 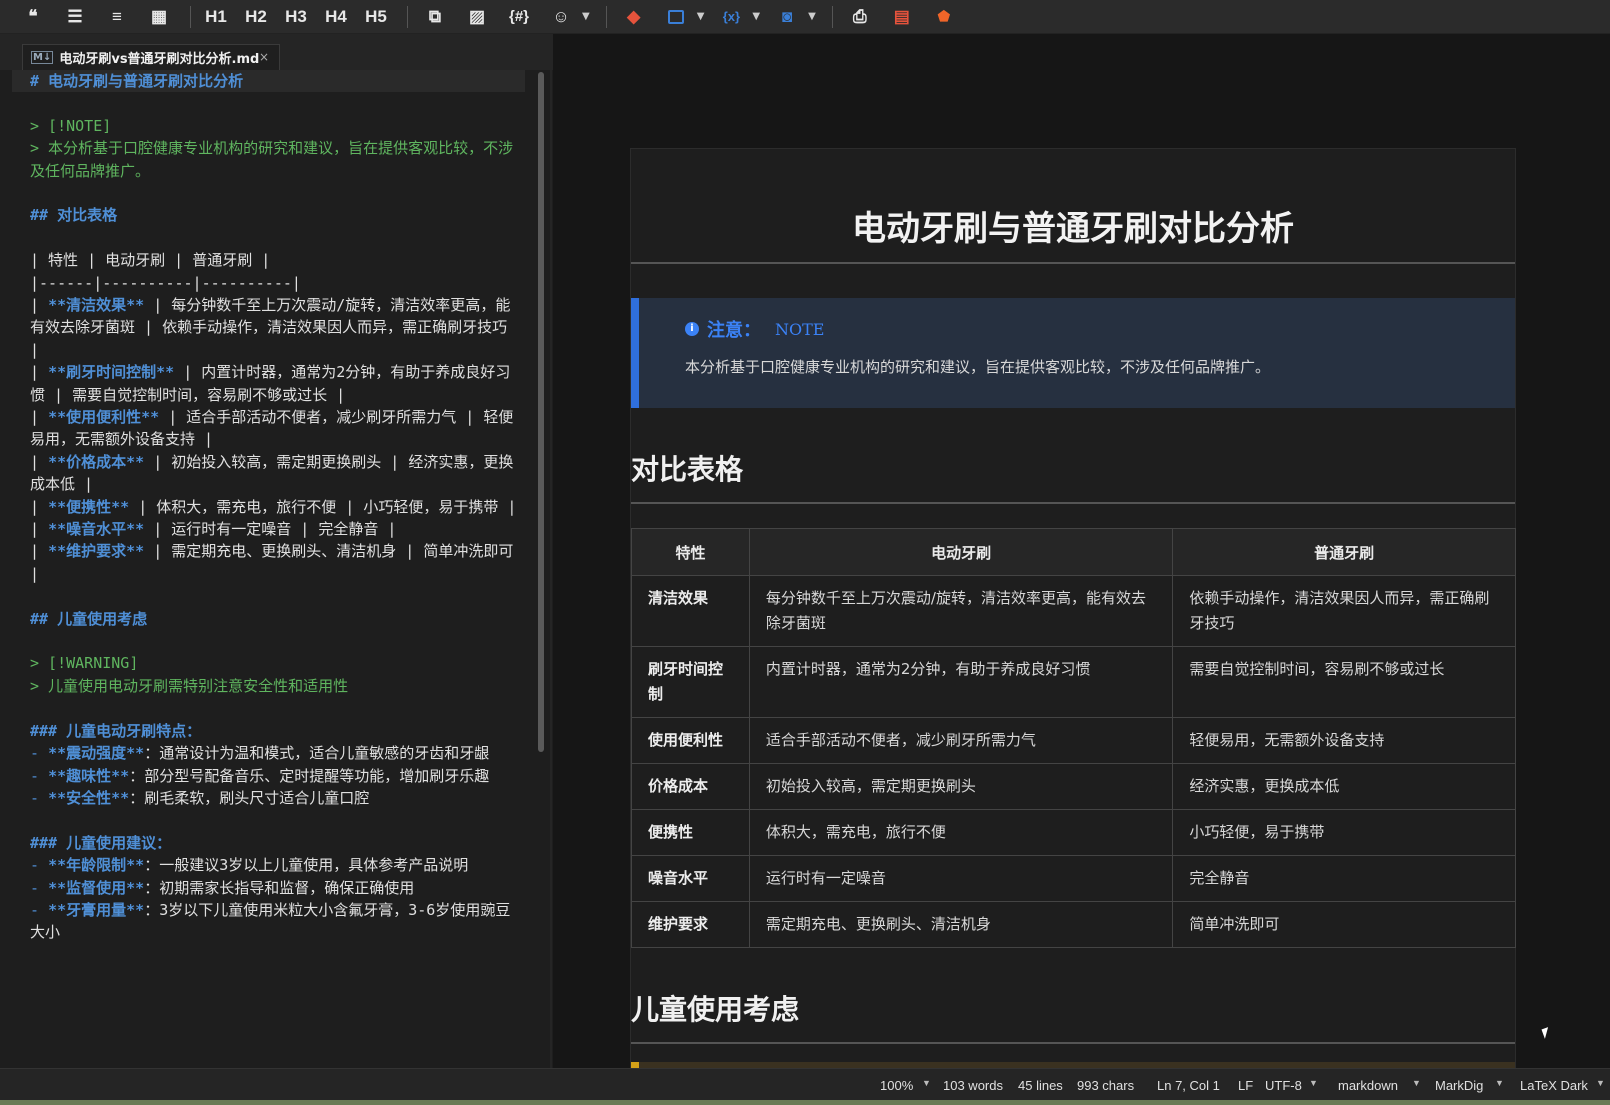 I want to click on md-text: ：初期需家长指导和监督，确保正确使用, so click(x=279, y=887).